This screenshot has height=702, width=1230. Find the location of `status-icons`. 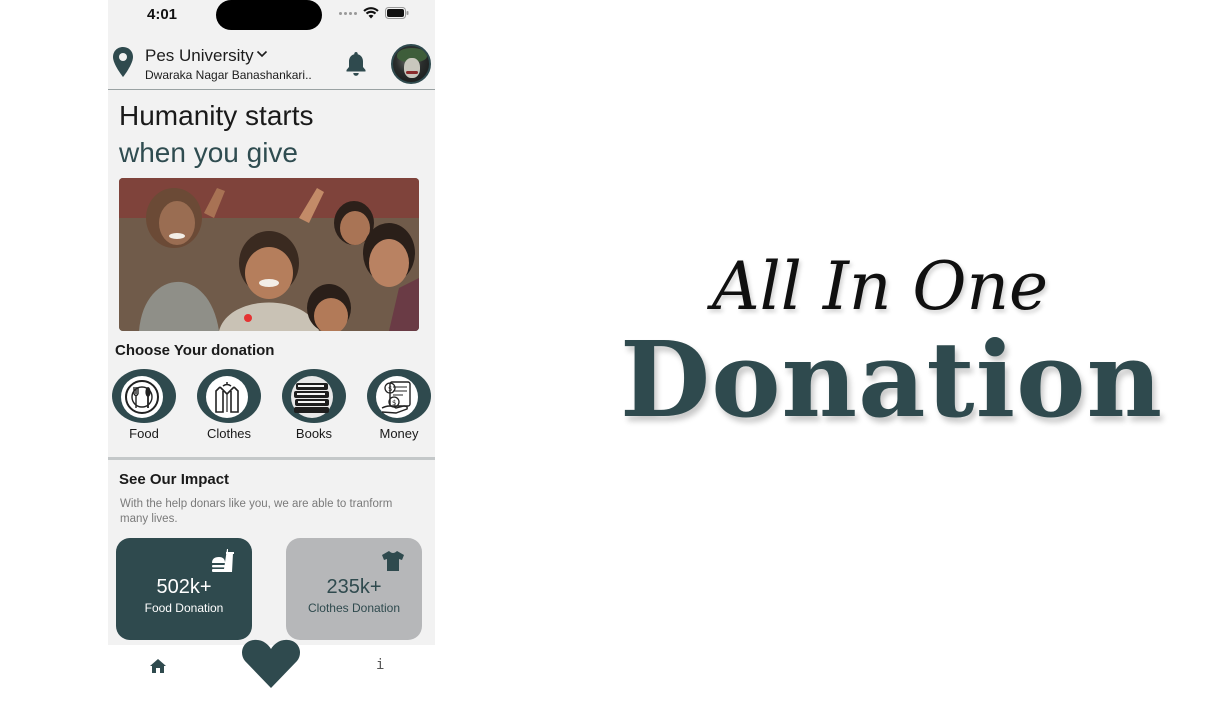

status-icons is located at coordinates (374, 13).